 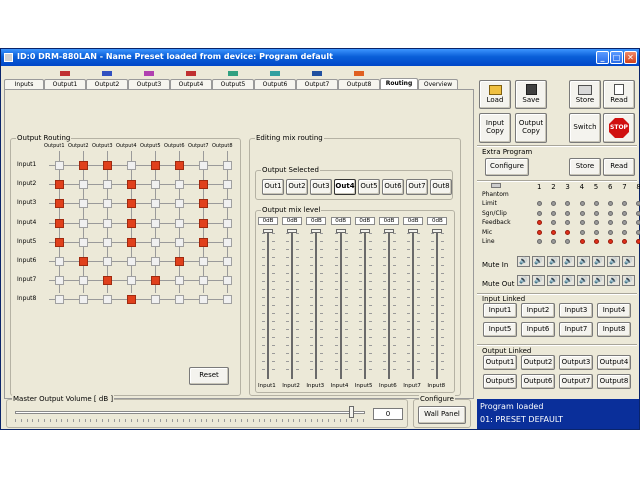 I want to click on input-linked-input3: Input3, so click(x=576, y=310).